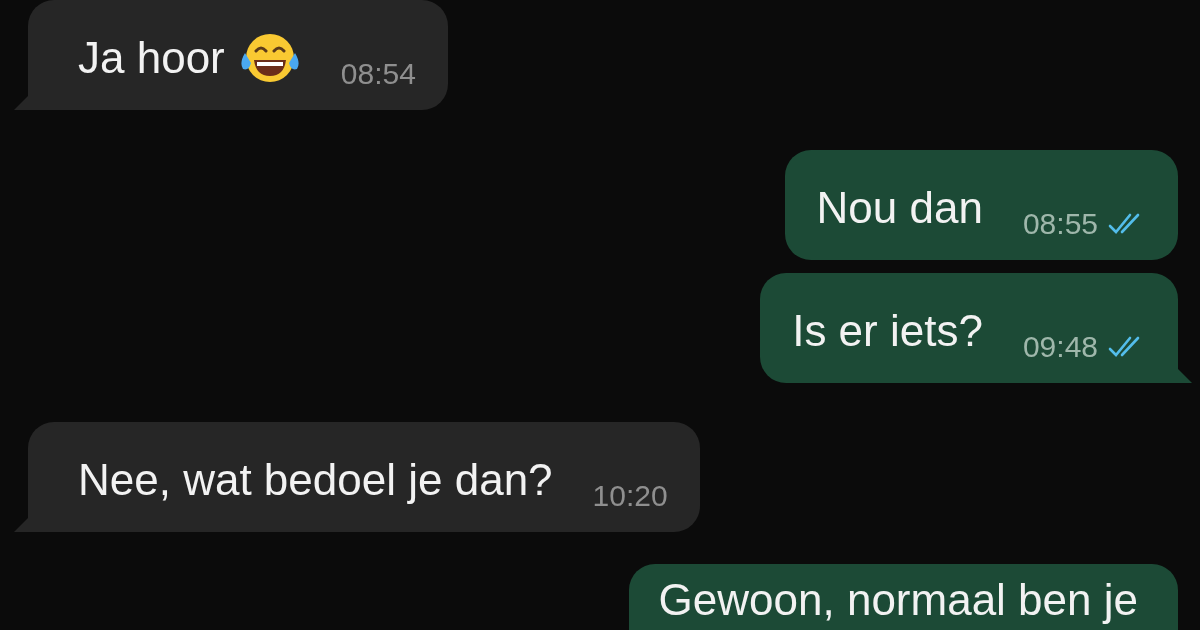 The width and height of the screenshot is (1200, 630). What do you see at coordinates (189, 58) in the screenshot?
I see `message-text: Ja hoor` at bounding box center [189, 58].